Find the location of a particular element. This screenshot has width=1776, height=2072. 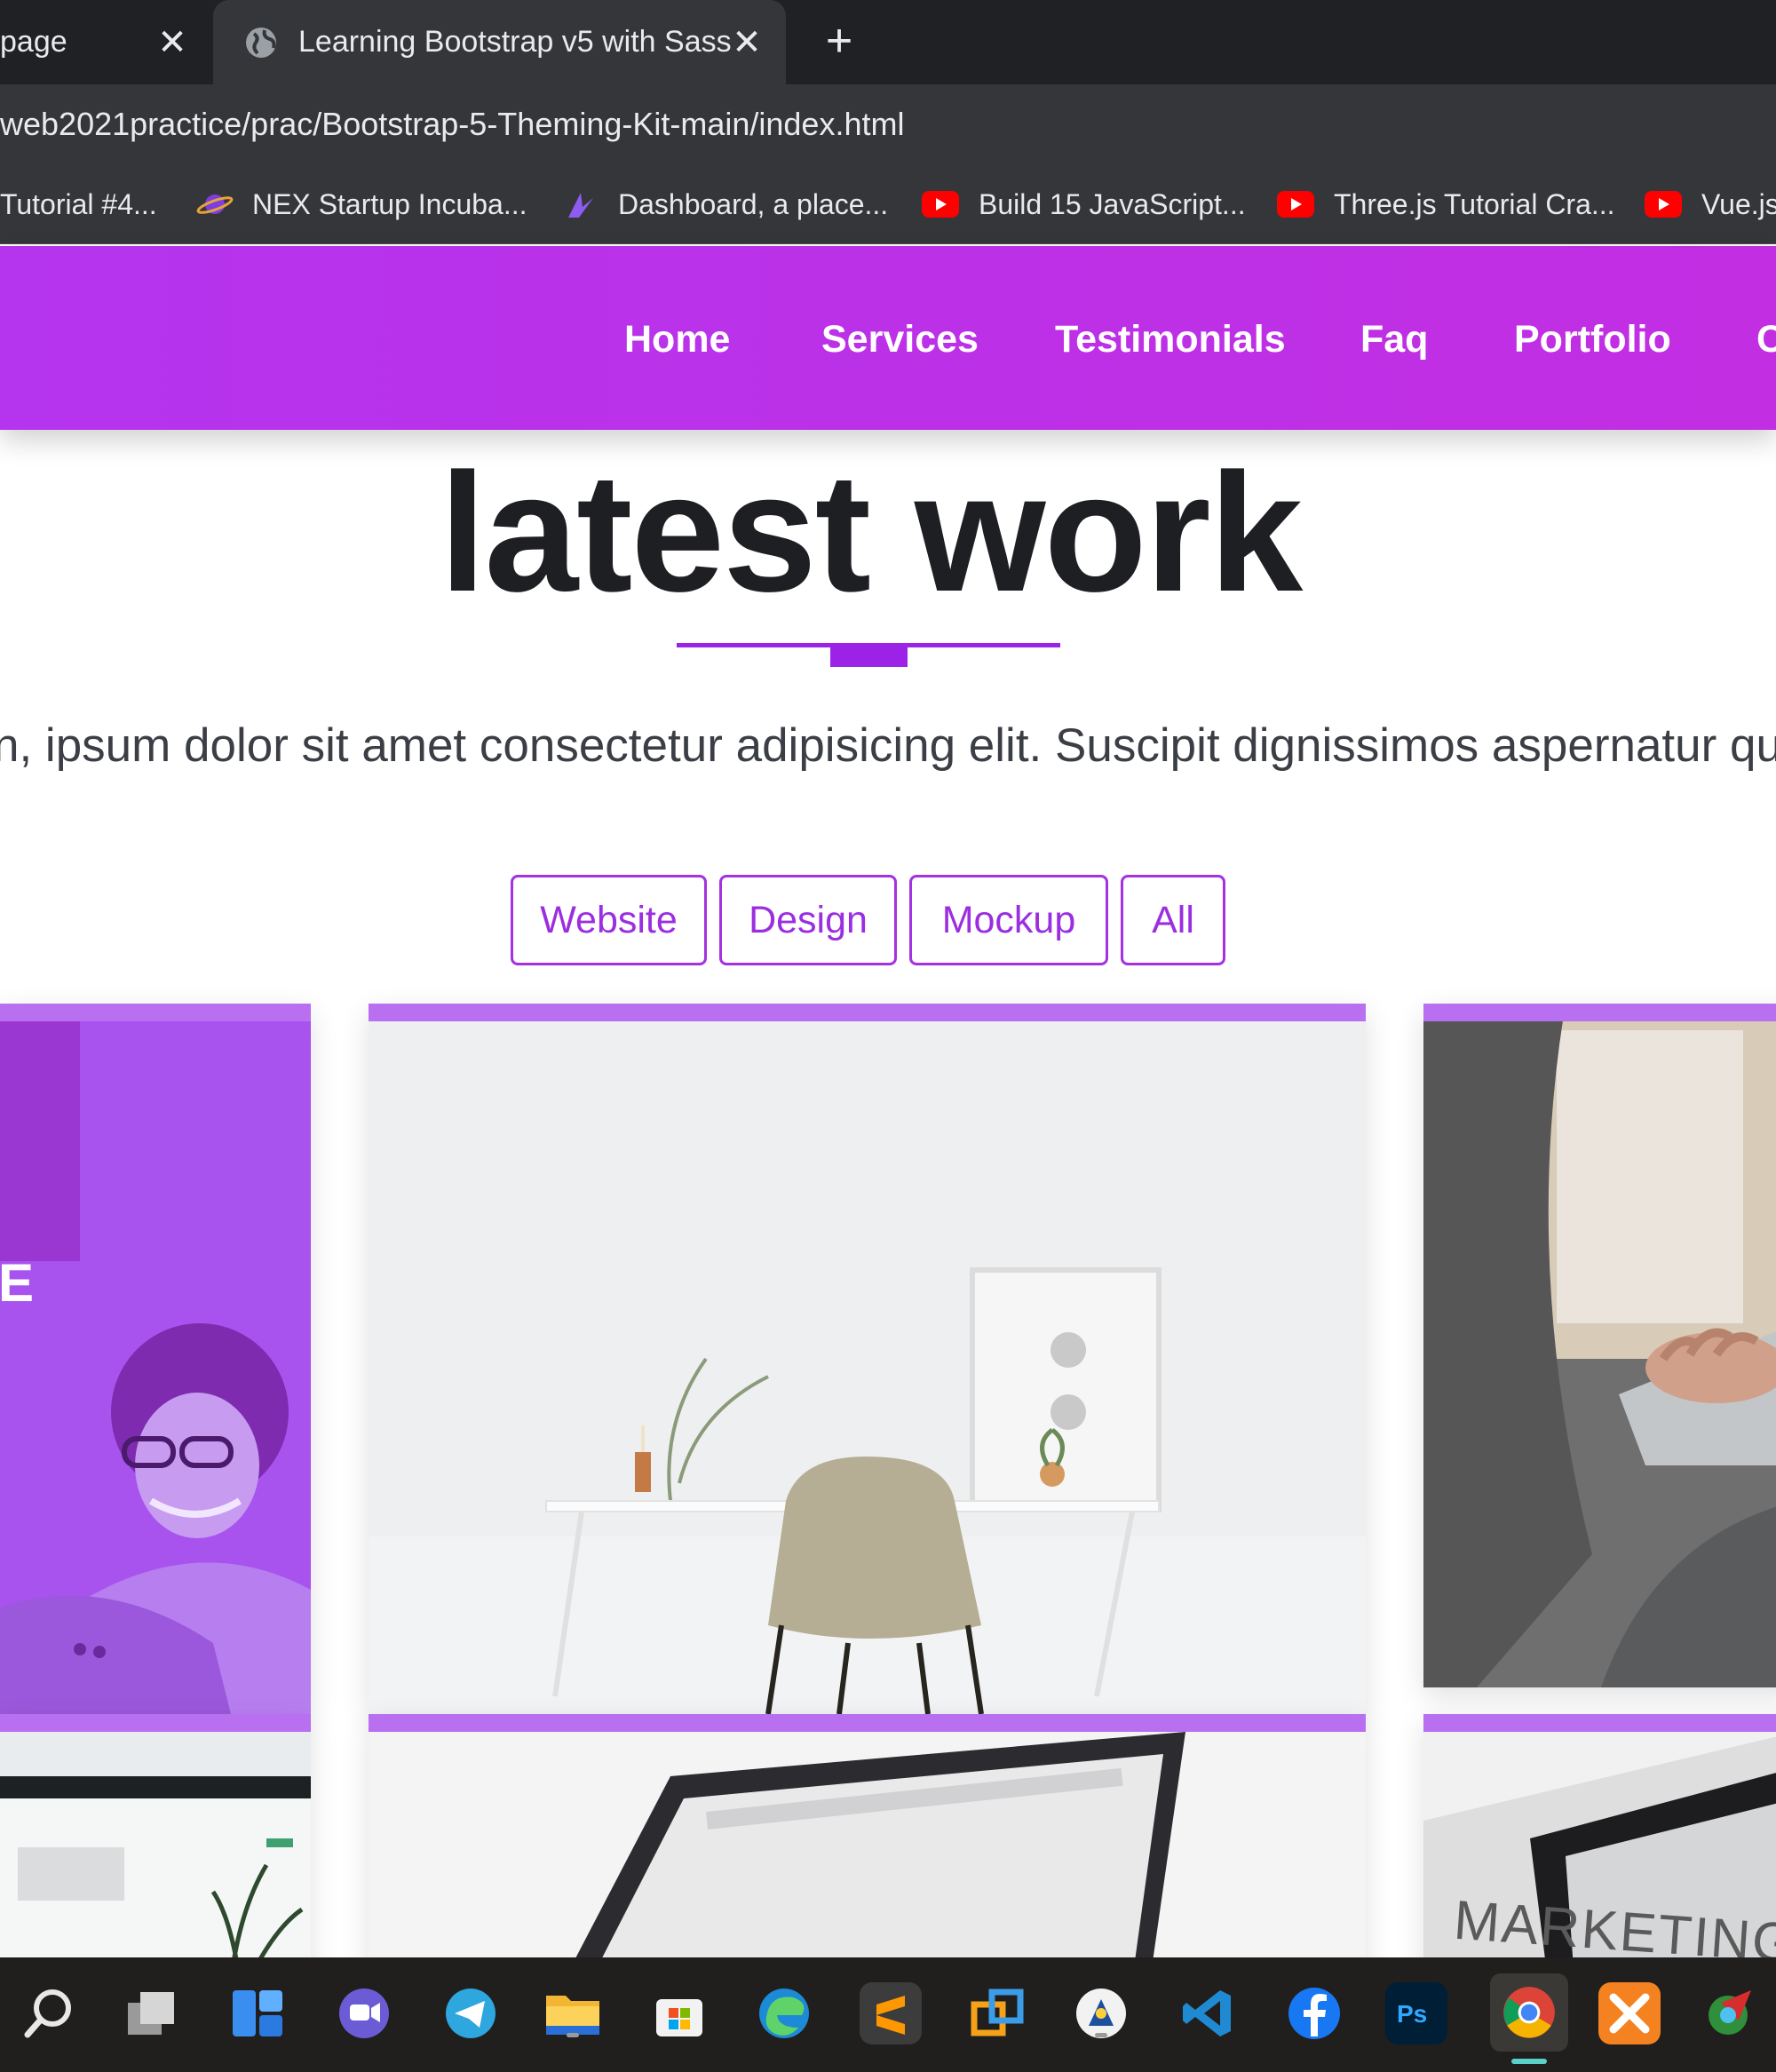

teams-chat-icon is located at coordinates (364, 2013).